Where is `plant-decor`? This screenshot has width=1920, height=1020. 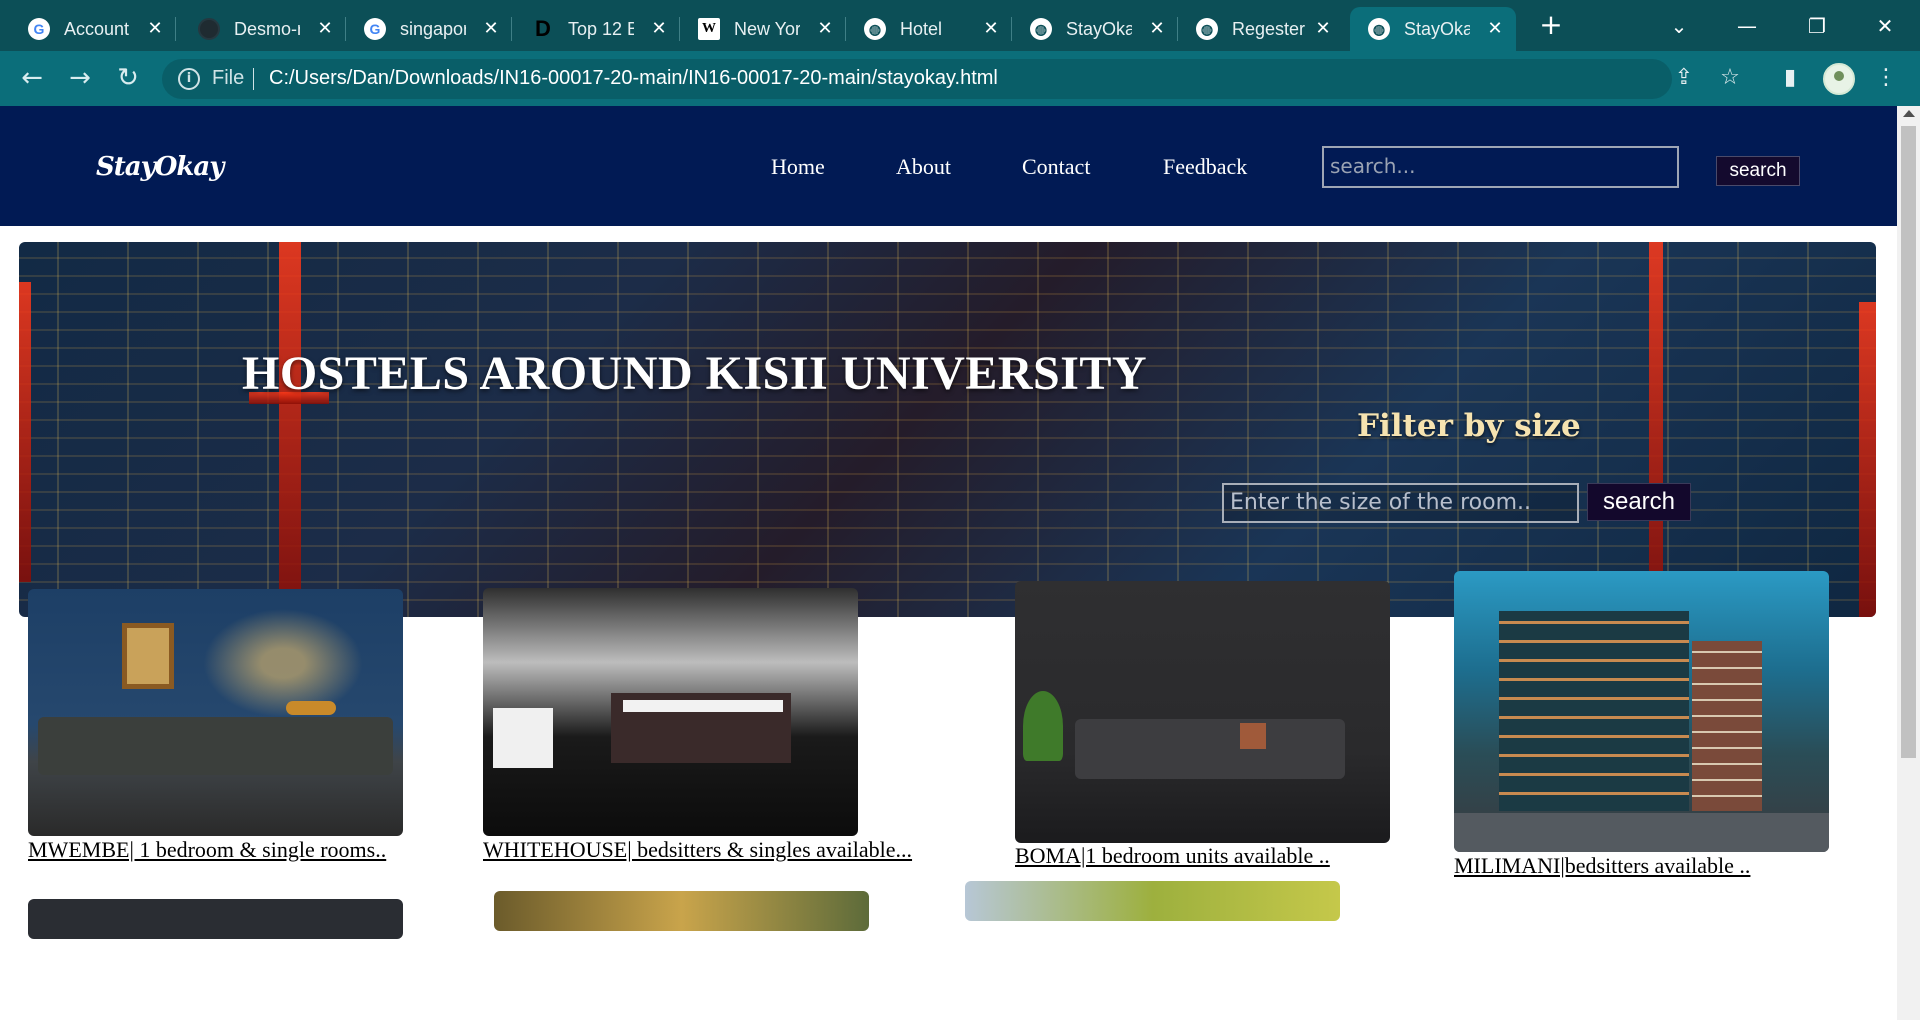 plant-decor is located at coordinates (1043, 726).